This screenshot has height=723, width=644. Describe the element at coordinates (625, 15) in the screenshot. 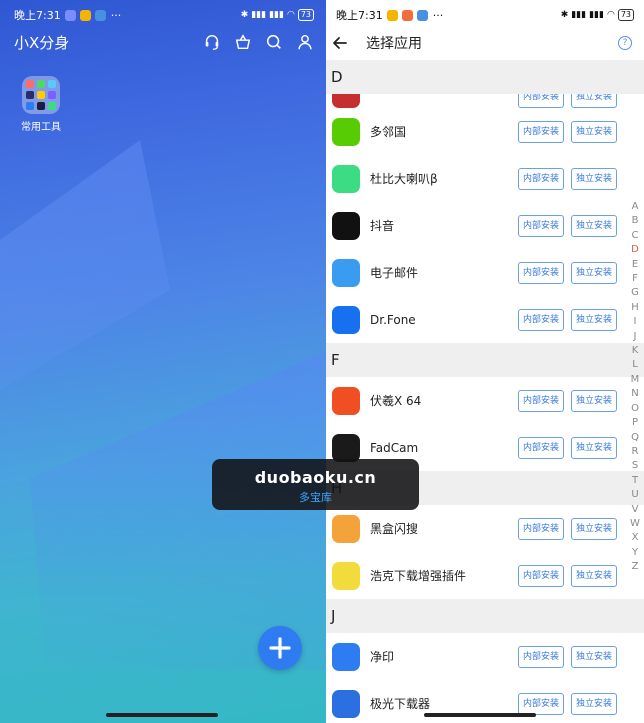

I see `battery-icon: 73` at that location.